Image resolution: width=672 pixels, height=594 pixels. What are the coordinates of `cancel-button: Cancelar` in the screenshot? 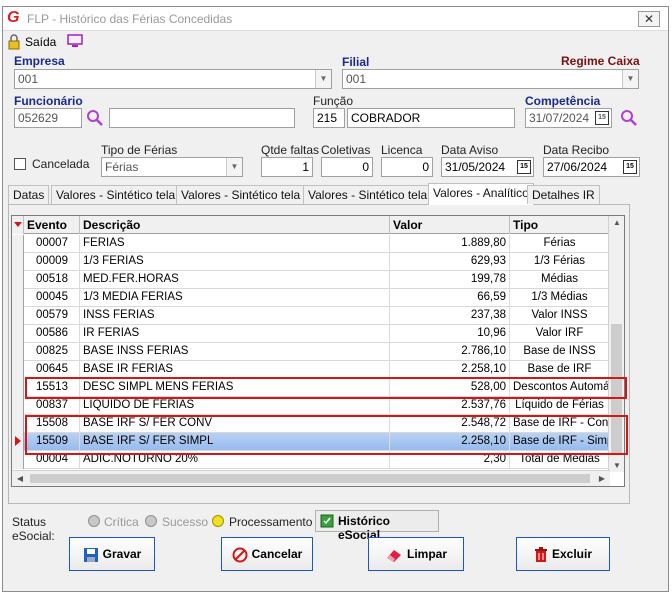 It's located at (267, 554).